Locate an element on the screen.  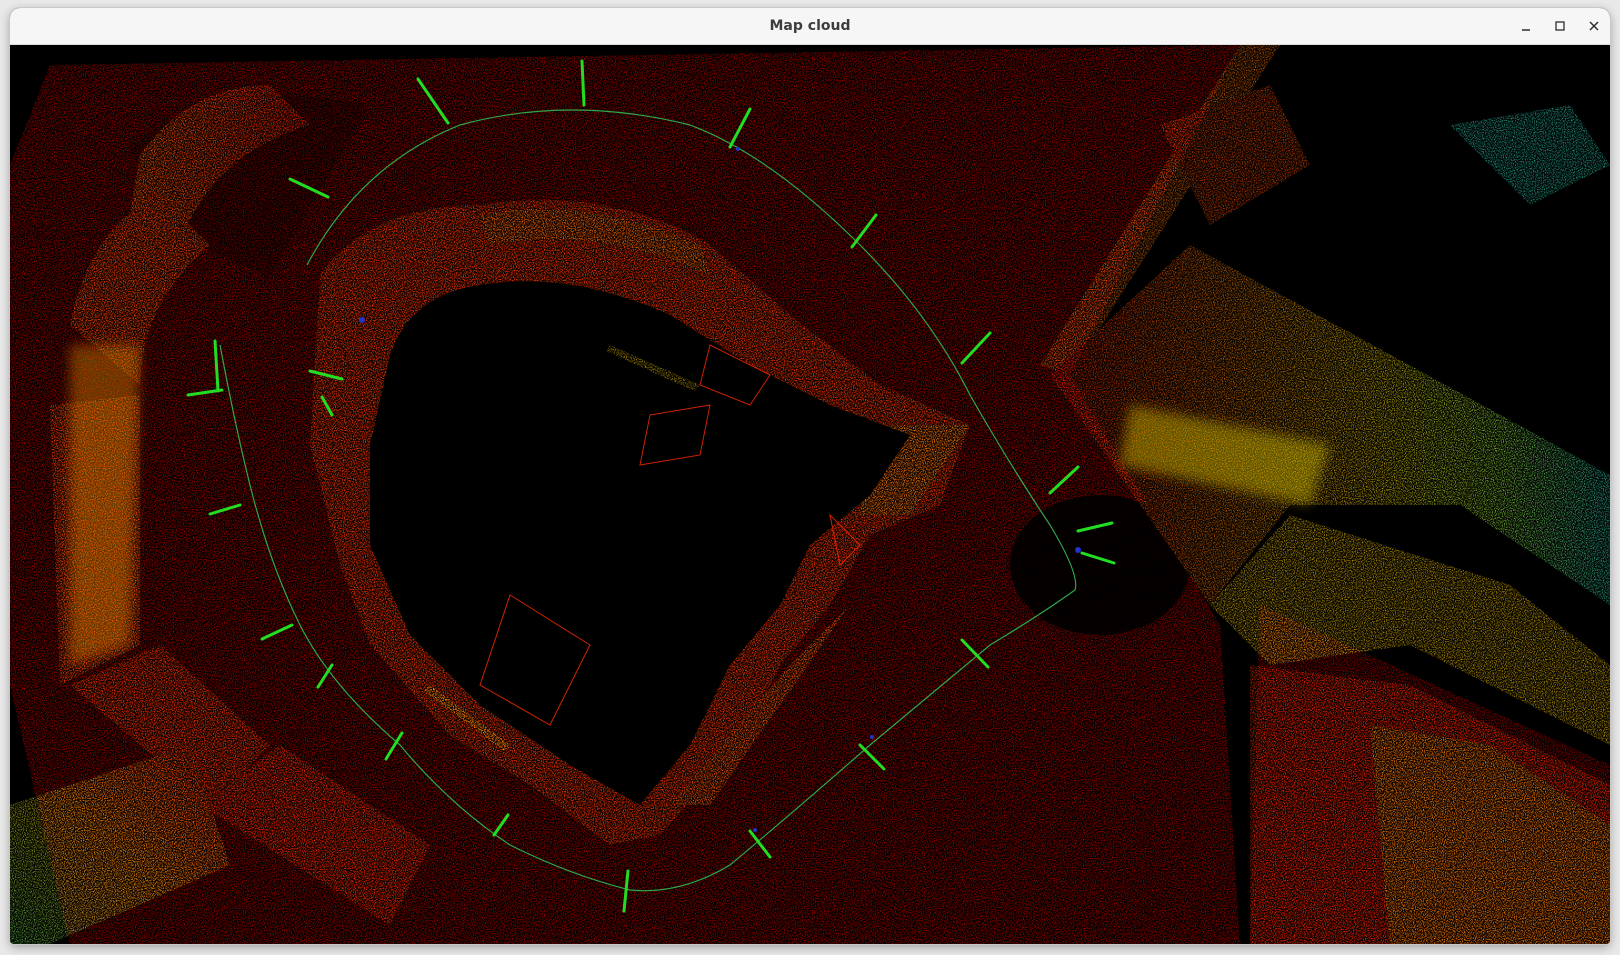
close-button is located at coordinates (1594, 26).